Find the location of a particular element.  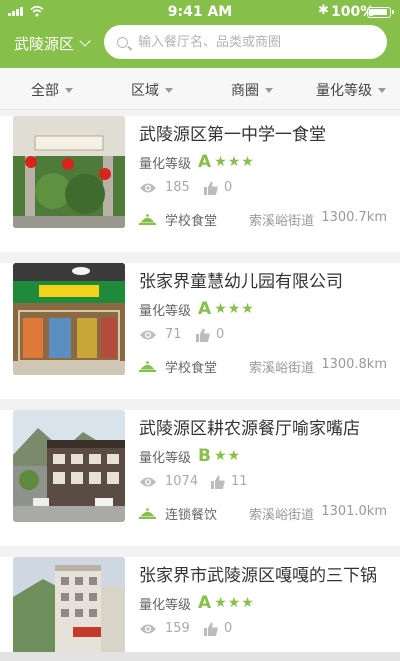

category-label: 连锁餐饮 is located at coordinates (191, 515).